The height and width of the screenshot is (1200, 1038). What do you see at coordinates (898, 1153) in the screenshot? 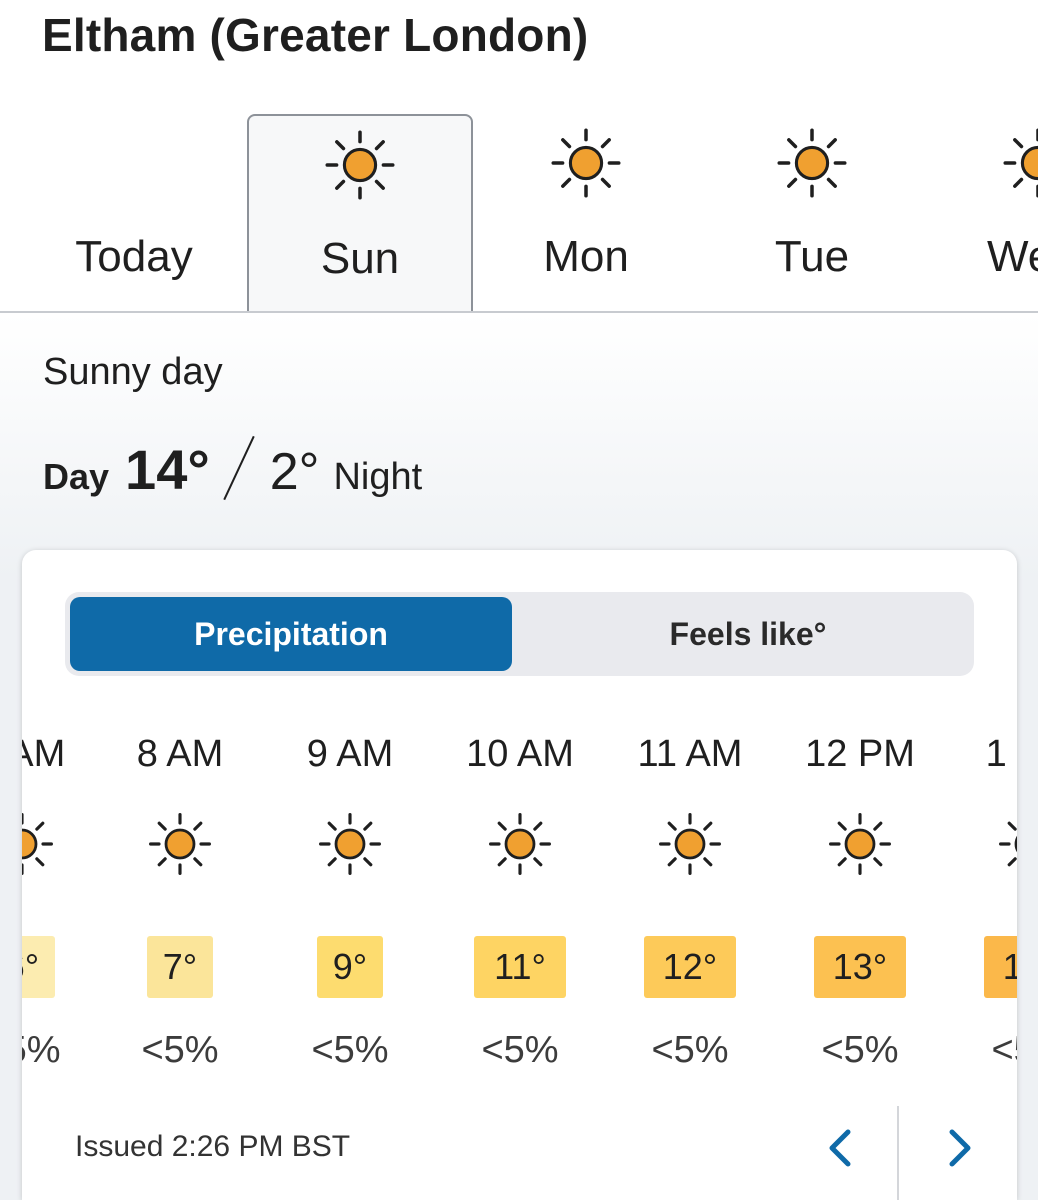
I see `divider` at bounding box center [898, 1153].